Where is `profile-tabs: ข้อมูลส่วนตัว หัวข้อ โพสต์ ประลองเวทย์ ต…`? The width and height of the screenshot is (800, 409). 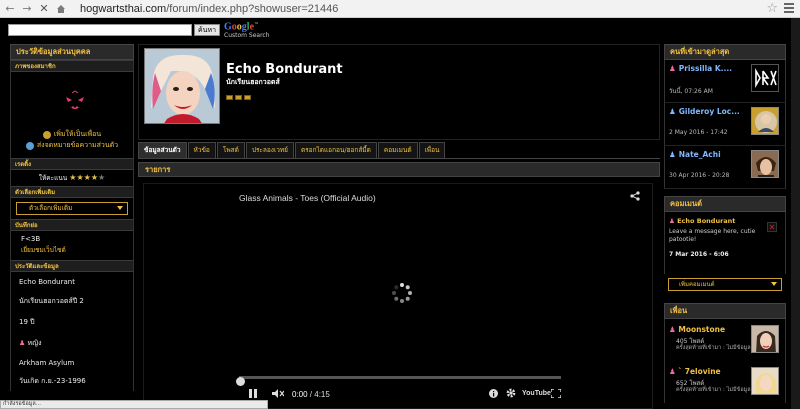
profile-tabs: ข้อมูลส่วนตัว หัวข้อ โพสต์ ประลองเวทย์ ต… is located at coordinates (292, 150).